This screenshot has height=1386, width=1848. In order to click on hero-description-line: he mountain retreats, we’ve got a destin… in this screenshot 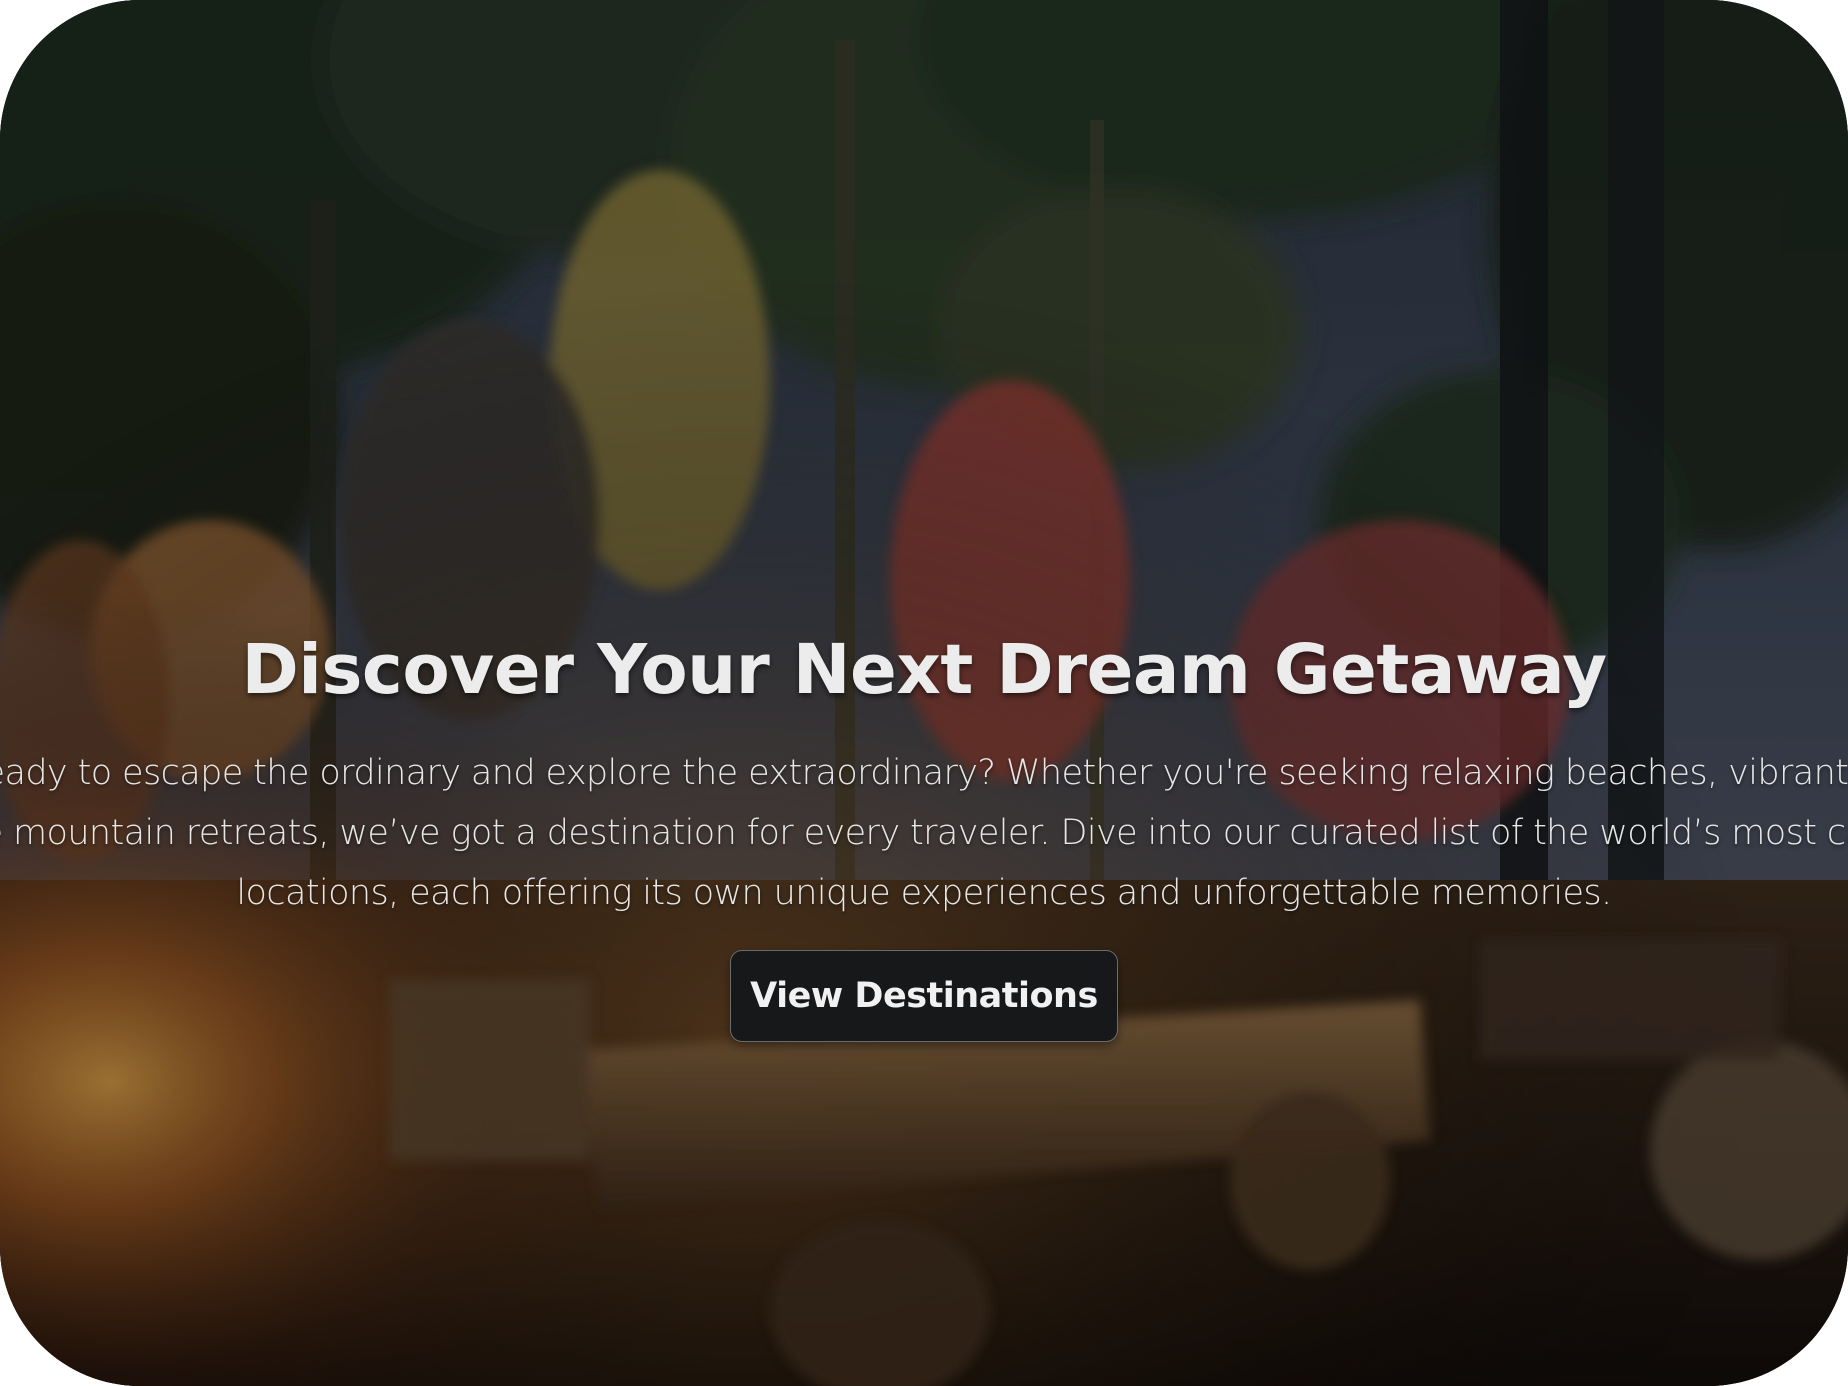, I will do `click(924, 833)`.